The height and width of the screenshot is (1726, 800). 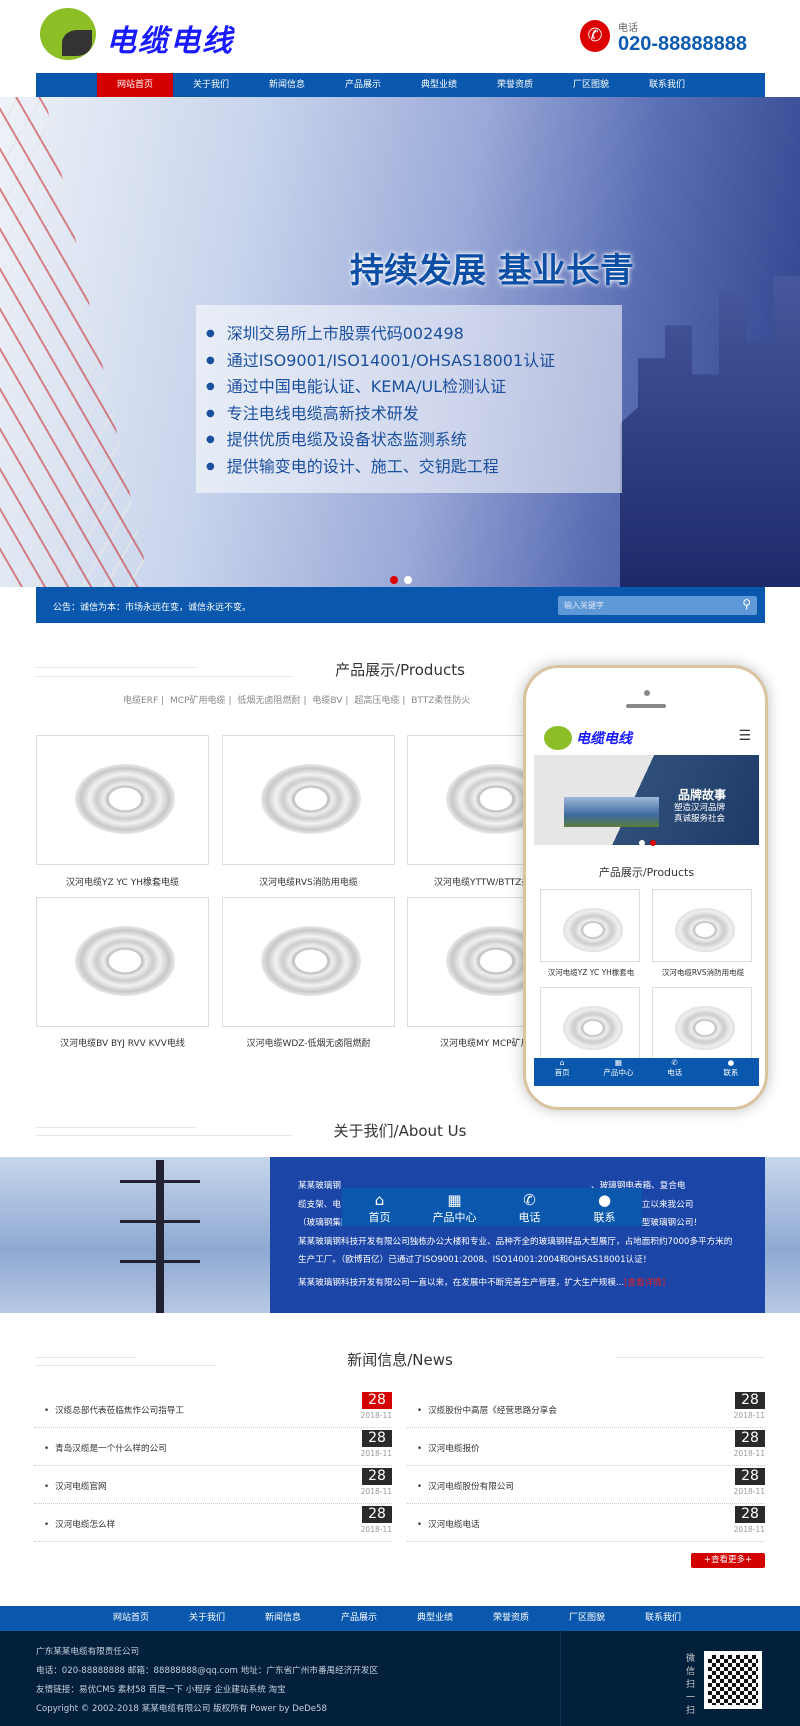 What do you see at coordinates (439, 85) in the screenshot?
I see `nav-cases: 典型业绩` at bounding box center [439, 85].